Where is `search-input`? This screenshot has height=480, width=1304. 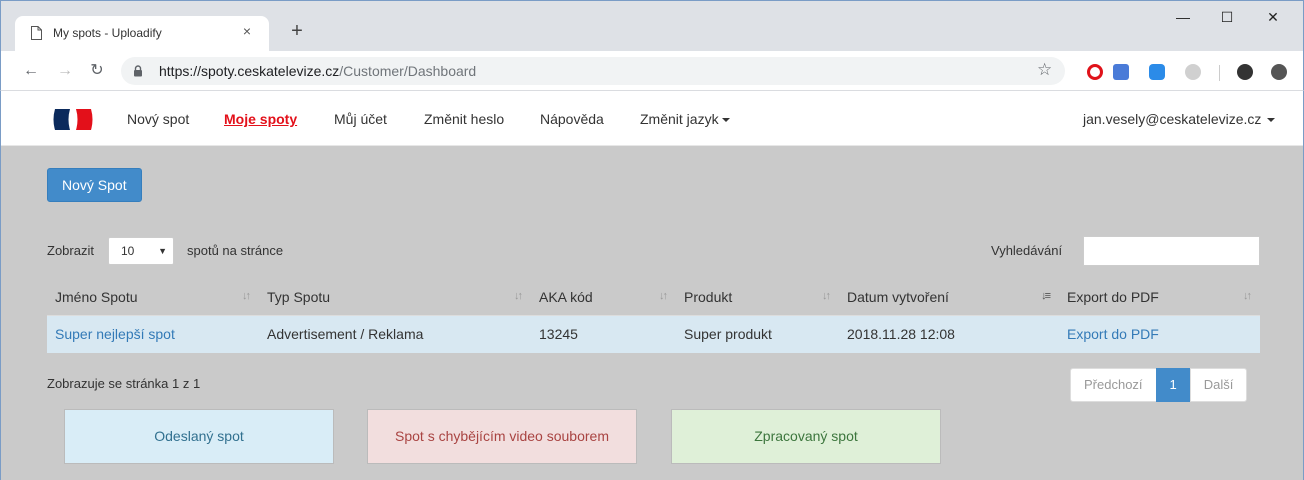
search-input is located at coordinates (1171, 251).